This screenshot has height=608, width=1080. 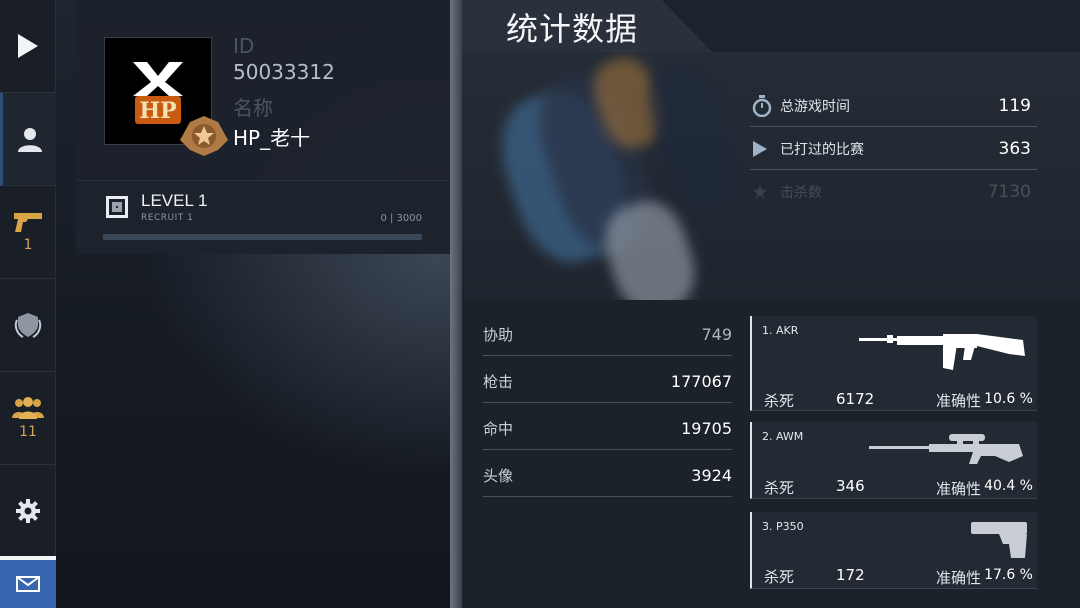 I want to click on stat-value: 7130, so click(x=1009, y=192).